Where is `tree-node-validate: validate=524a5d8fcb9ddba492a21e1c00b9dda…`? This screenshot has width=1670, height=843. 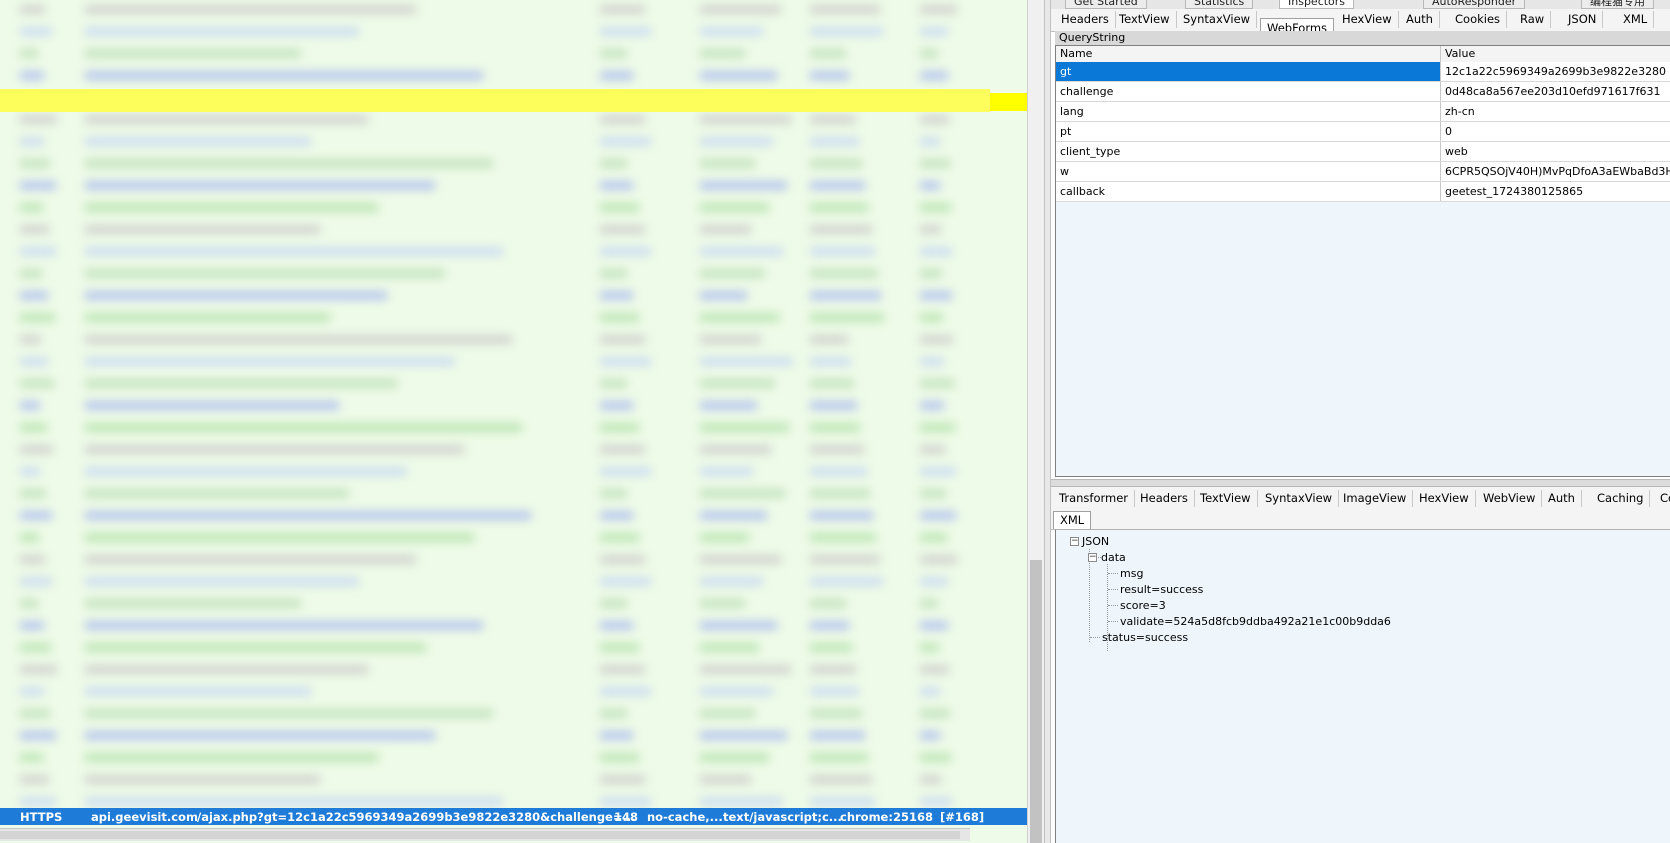
tree-node-validate: validate=524a5d8fcb9ddba492a21e1c00b9dda… is located at coordinates (1255, 622).